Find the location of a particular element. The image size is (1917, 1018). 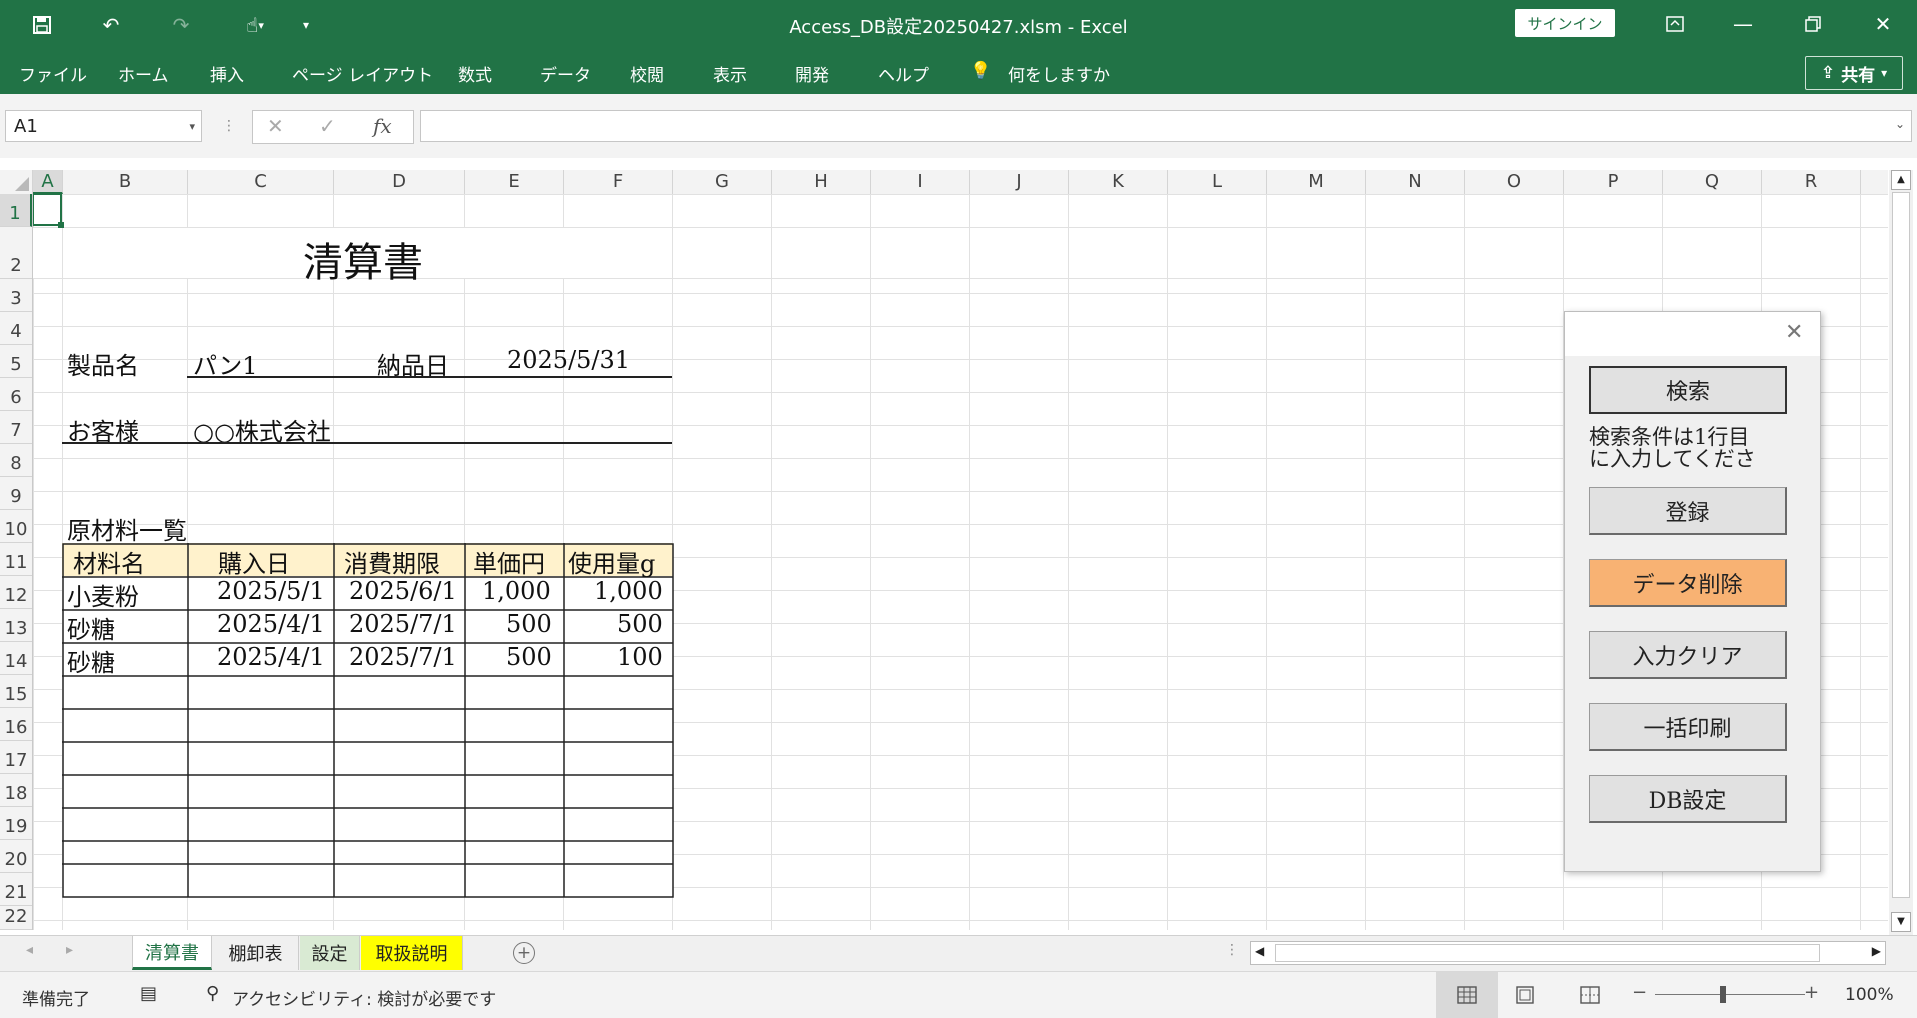

row-header: 18 is located at coordinates (16, 790).